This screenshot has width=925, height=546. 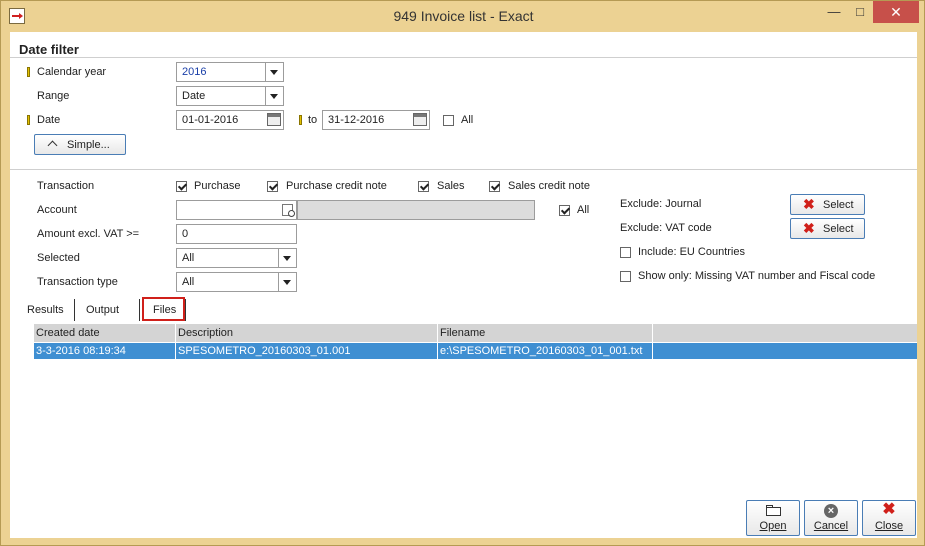 I want to click on cancel-button: × Cancel, so click(x=831, y=518).